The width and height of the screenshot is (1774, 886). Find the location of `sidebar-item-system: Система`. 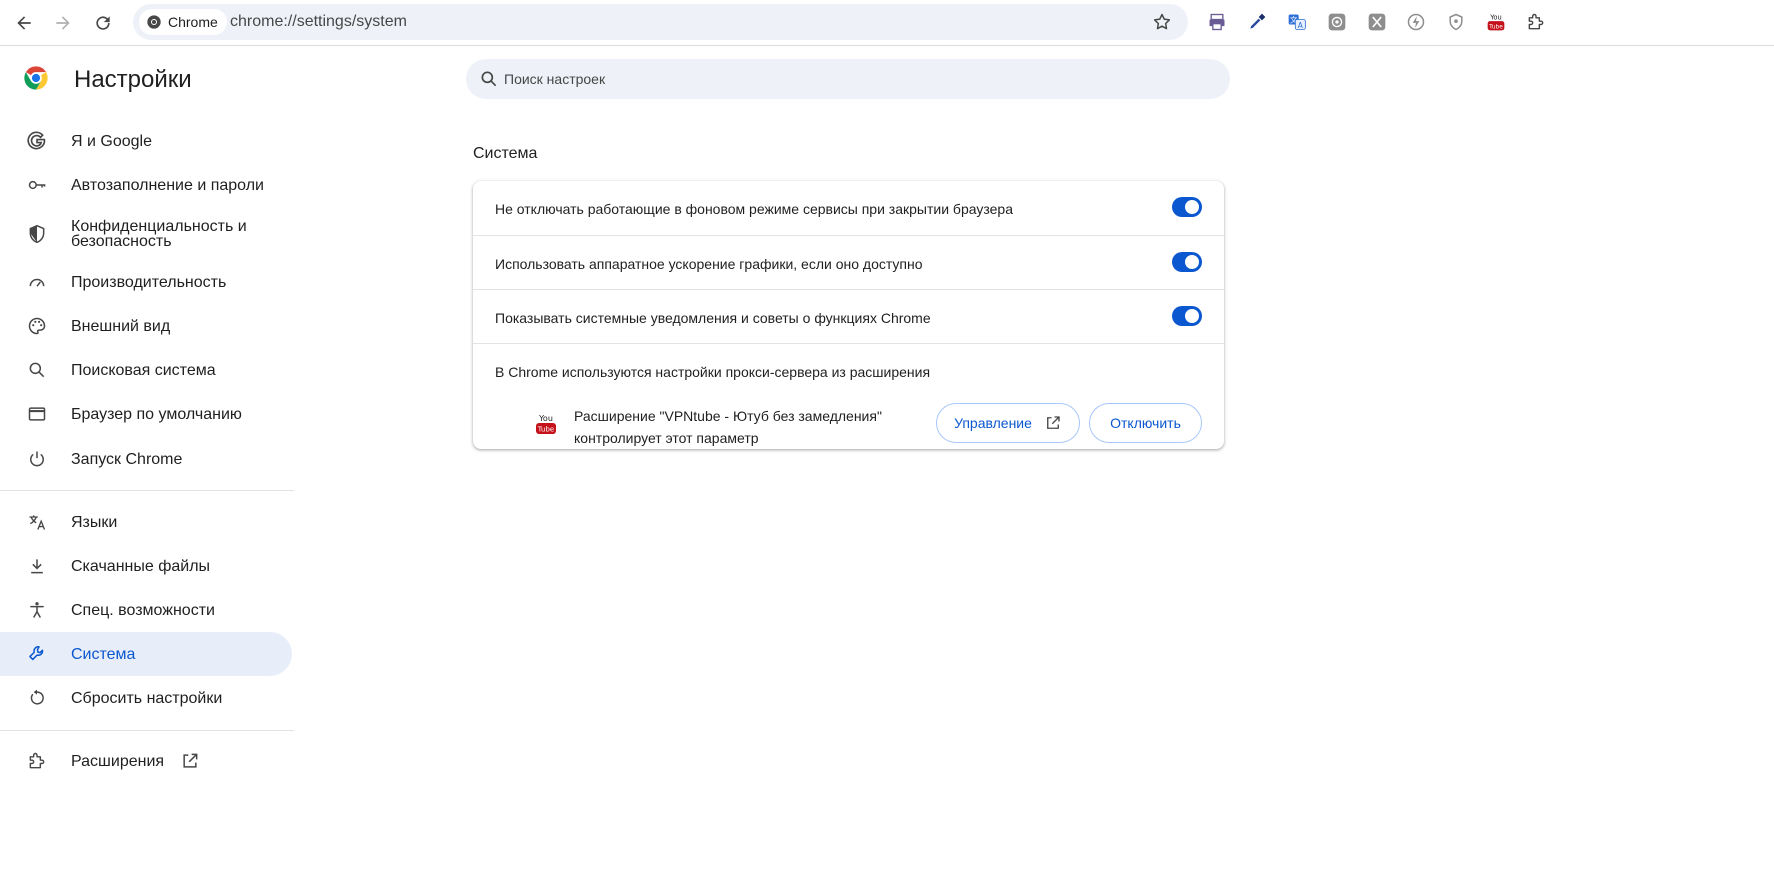

sidebar-item-system: Система is located at coordinates (146, 654).